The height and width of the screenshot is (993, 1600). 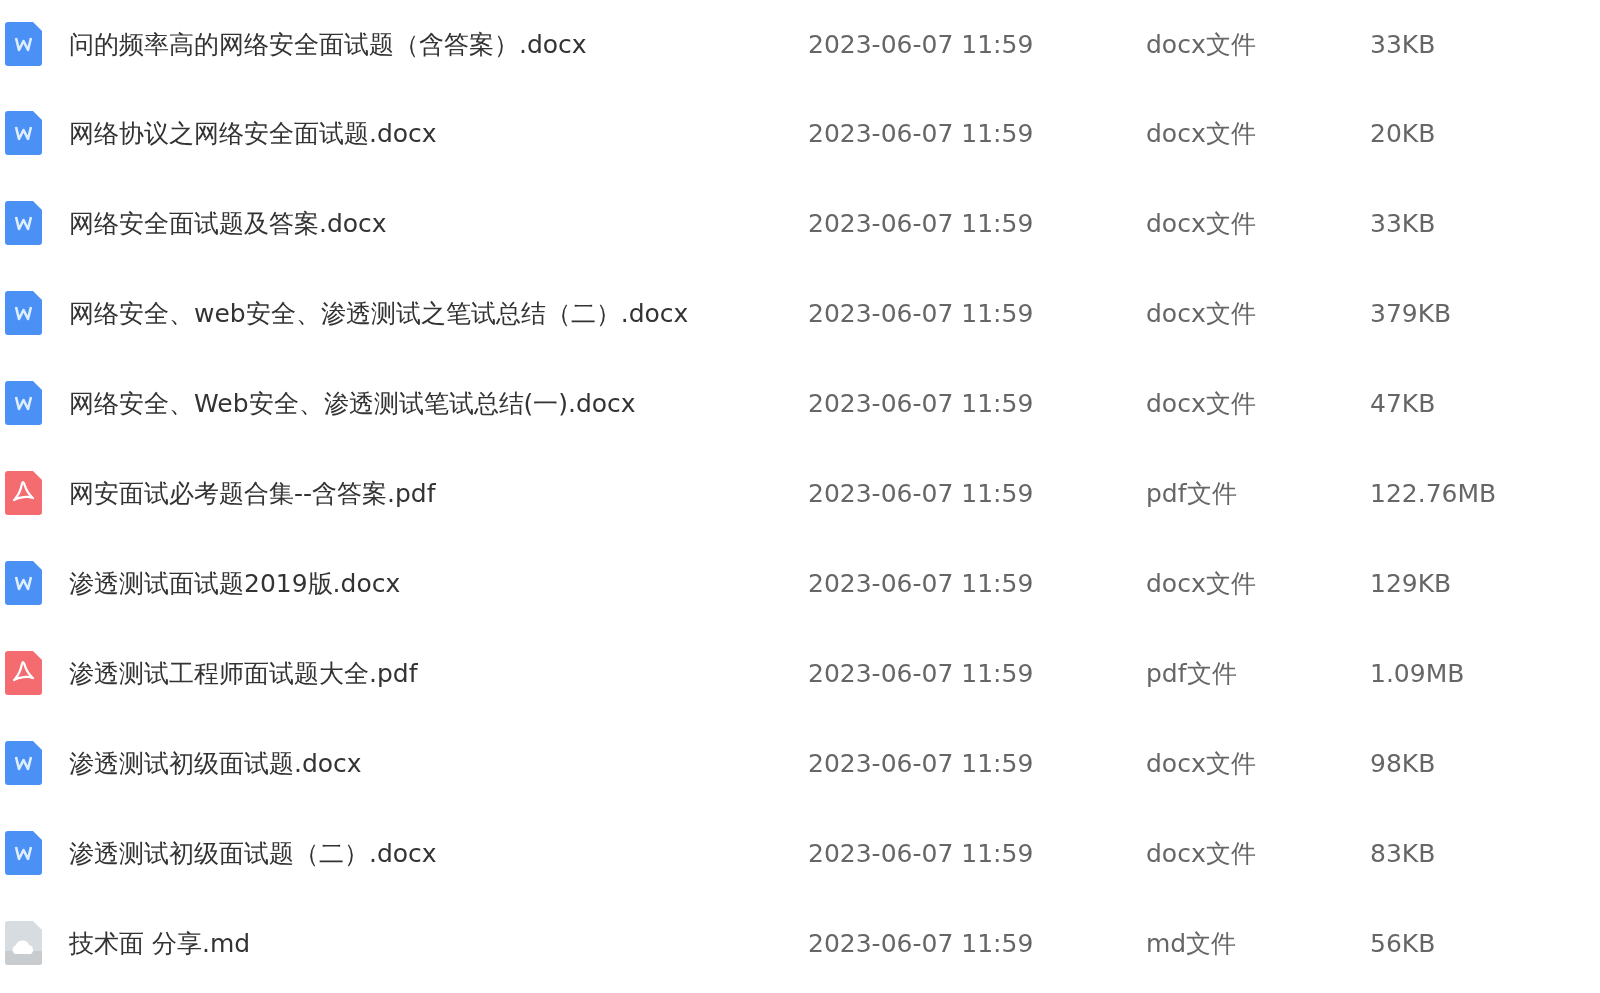 What do you see at coordinates (1403, 763) in the screenshot?
I see `file-size: 98KB` at bounding box center [1403, 763].